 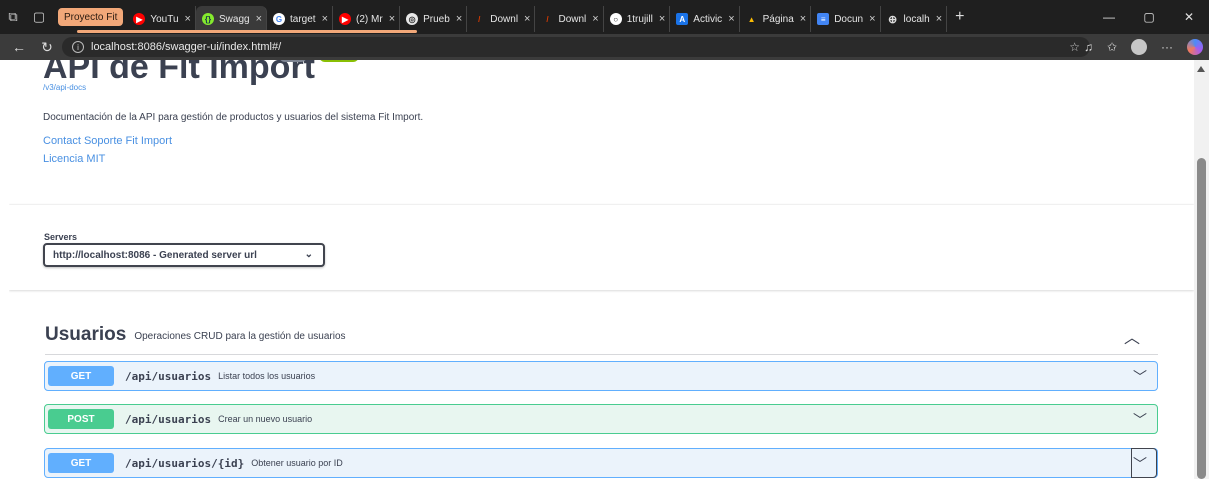 I want to click on tab-pagina: ▲ Página ×, so click(x=776, y=19).